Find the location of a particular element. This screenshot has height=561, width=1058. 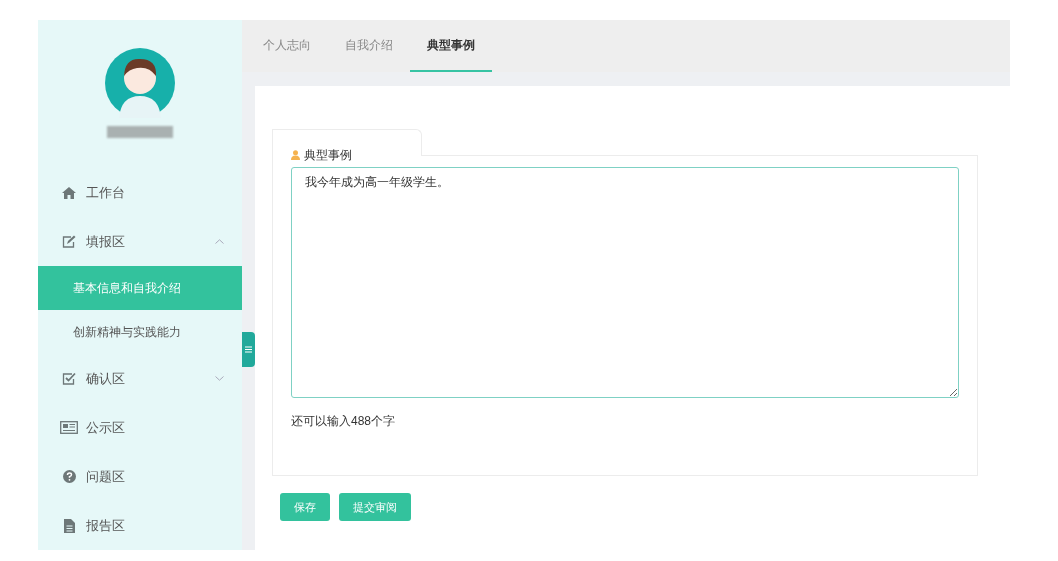

menu-label: 问题区 is located at coordinates (105, 476).